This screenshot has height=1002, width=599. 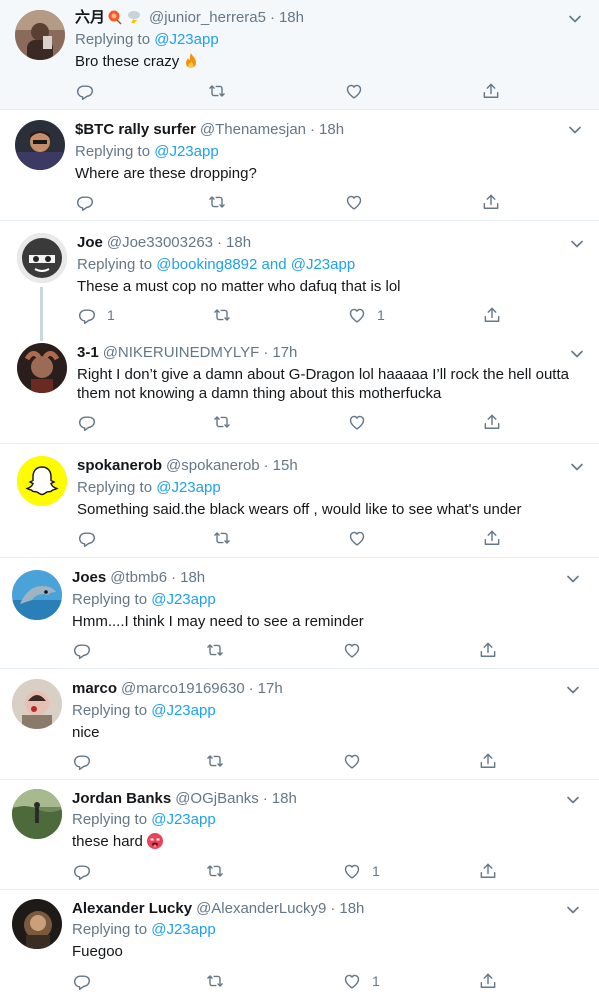 What do you see at coordinates (89, 577) in the screenshot?
I see `display-name: Joes` at bounding box center [89, 577].